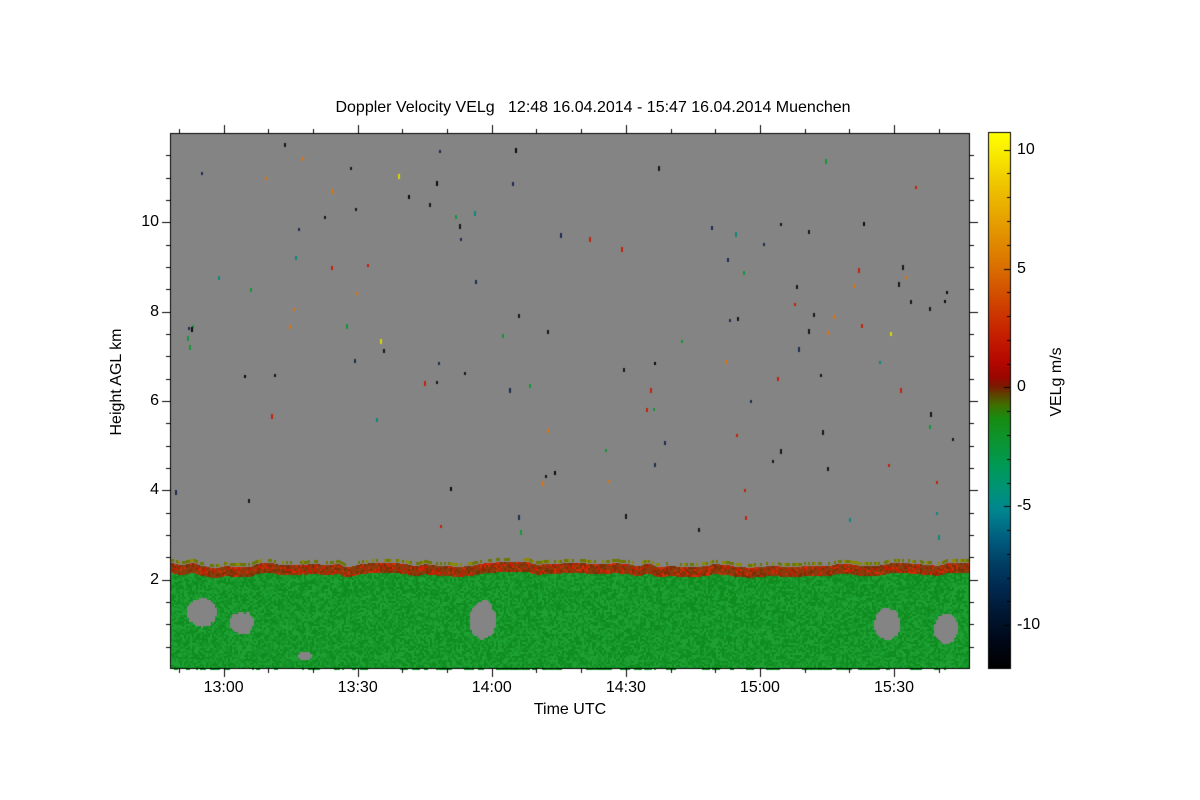 The height and width of the screenshot is (800, 1200). Describe the element at coordinates (759, 687) in the screenshot. I see `x-tick-label: 15:00` at that location.